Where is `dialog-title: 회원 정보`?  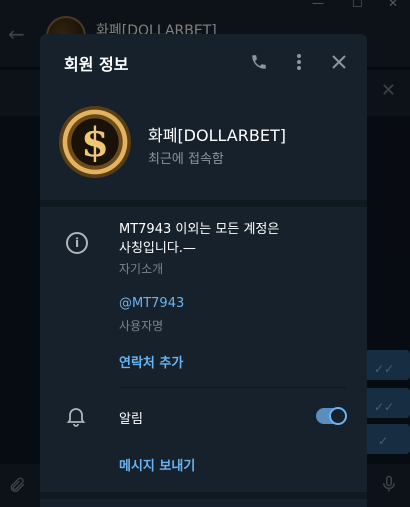 dialog-title: 회원 정보 is located at coordinates (96, 64).